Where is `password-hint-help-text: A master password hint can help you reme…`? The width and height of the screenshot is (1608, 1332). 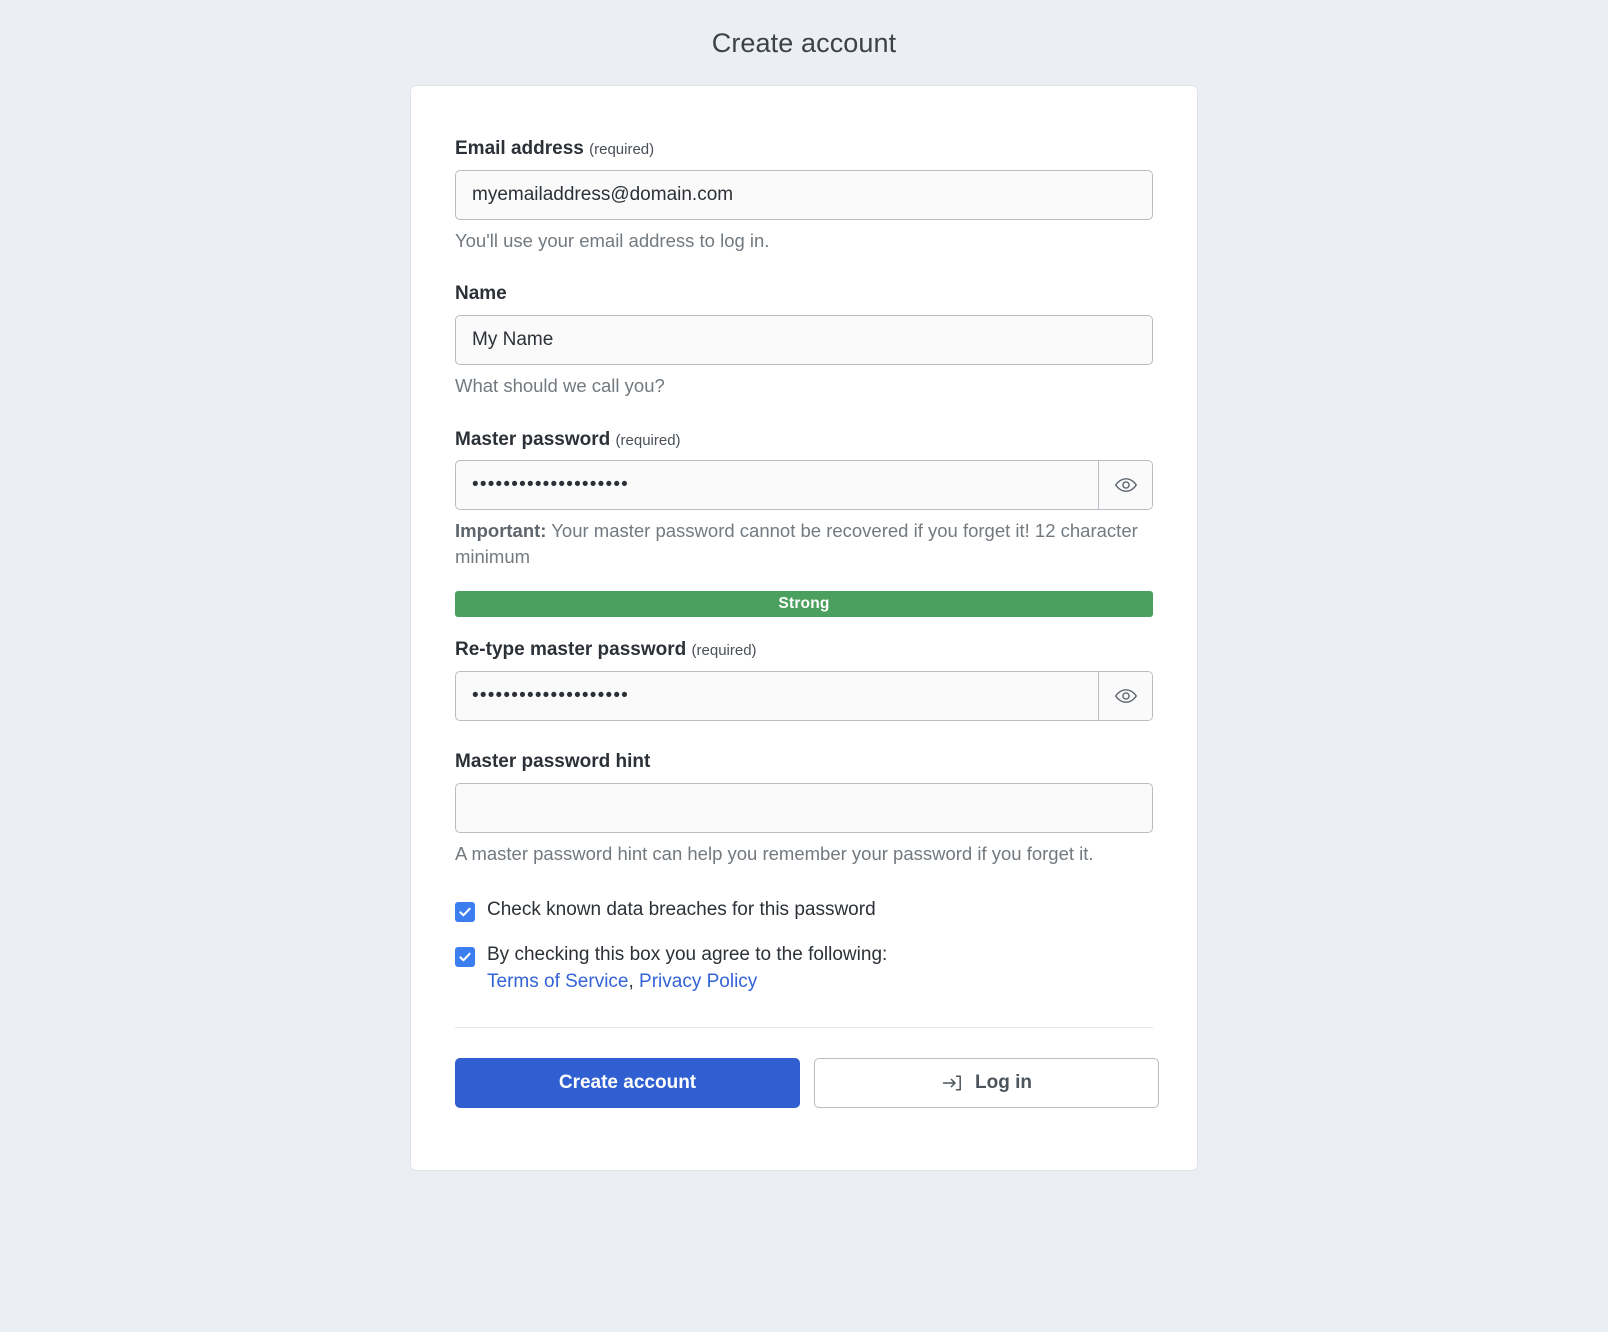
password-hint-help-text: A master password hint can help you reme… is located at coordinates (774, 854).